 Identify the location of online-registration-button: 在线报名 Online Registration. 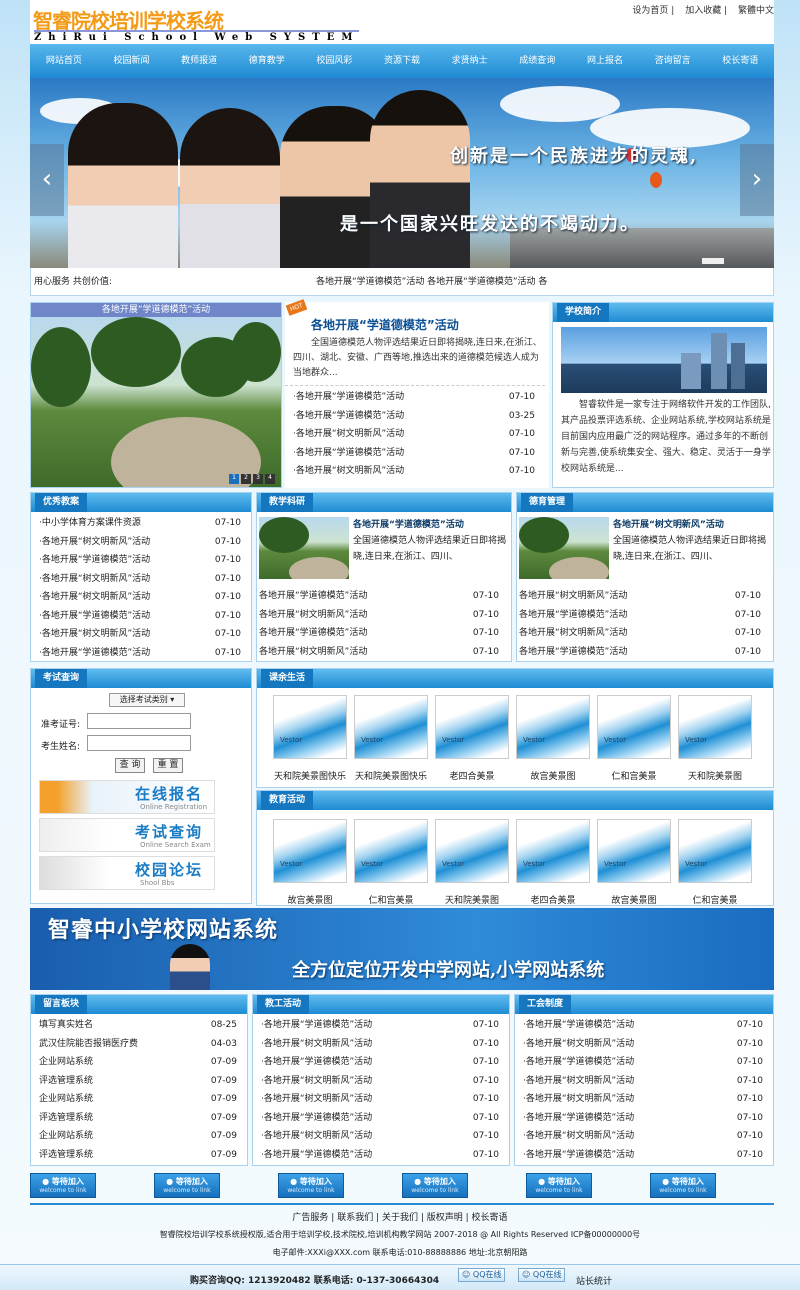
(127, 797).